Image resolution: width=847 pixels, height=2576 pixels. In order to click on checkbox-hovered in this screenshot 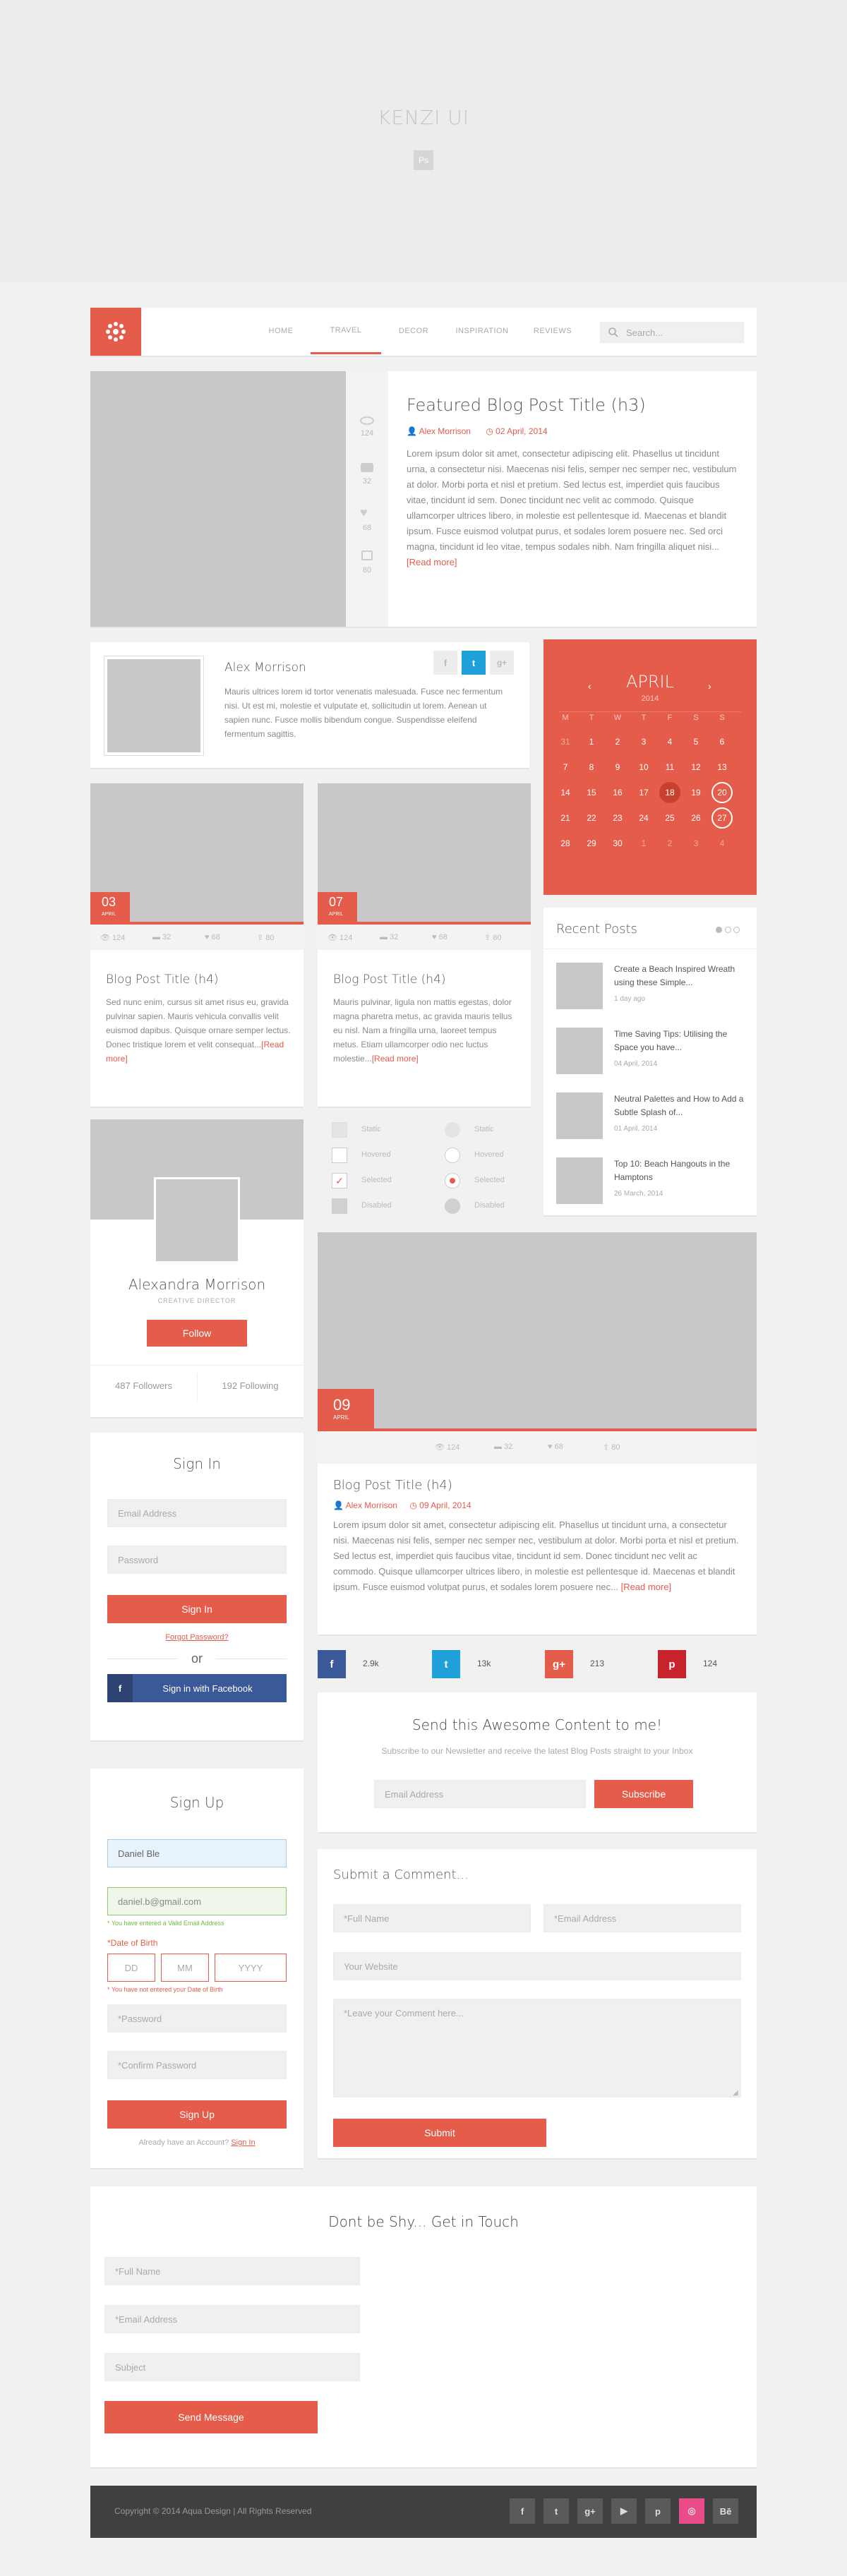, I will do `click(339, 1155)`.